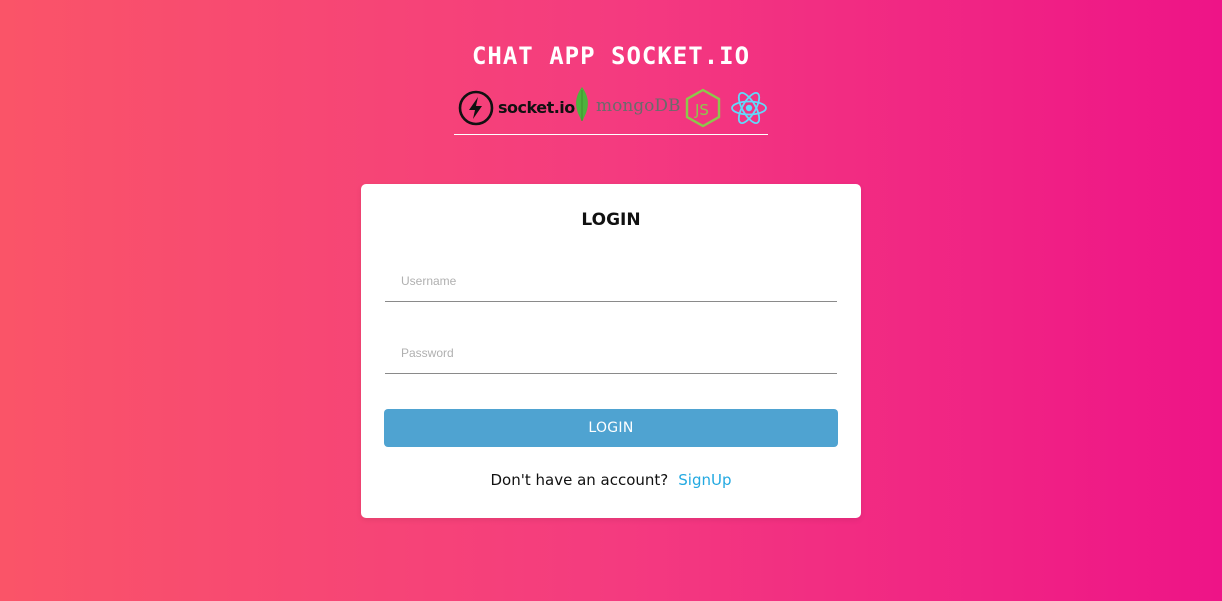 This screenshot has height=601, width=1222. What do you see at coordinates (476, 108) in the screenshot?
I see `socketio-logo-icon` at bounding box center [476, 108].